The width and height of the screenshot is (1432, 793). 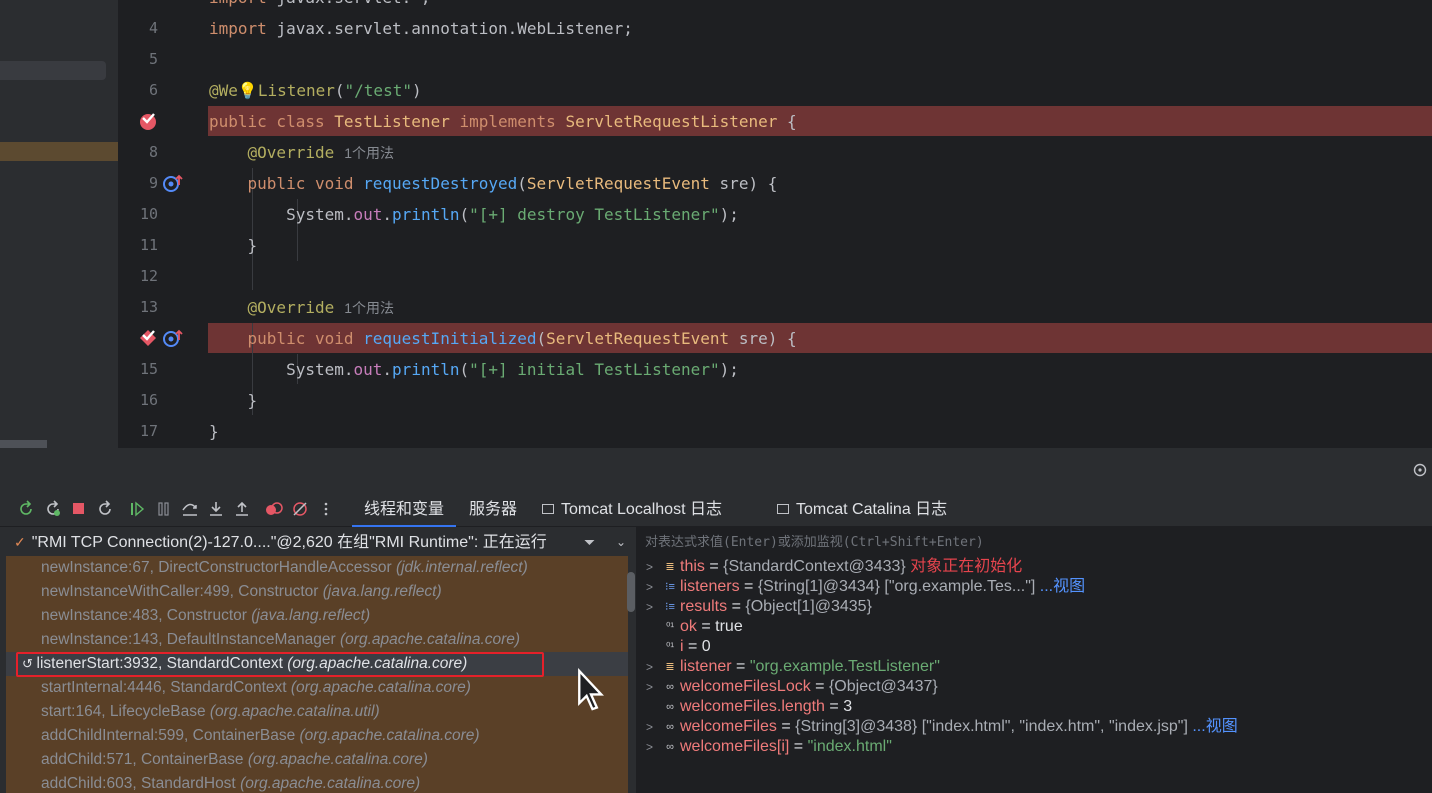 I want to click on mute-breakpoints-icon, so click(x=300, y=509).